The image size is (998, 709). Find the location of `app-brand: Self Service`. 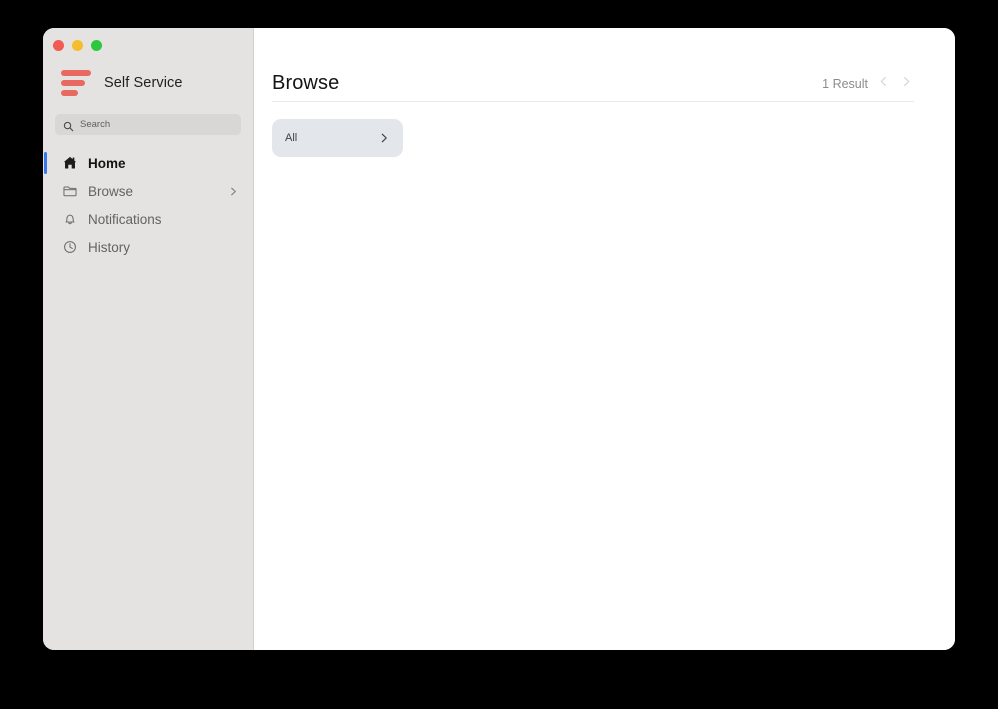

app-brand: Self Service is located at coordinates (148, 77).